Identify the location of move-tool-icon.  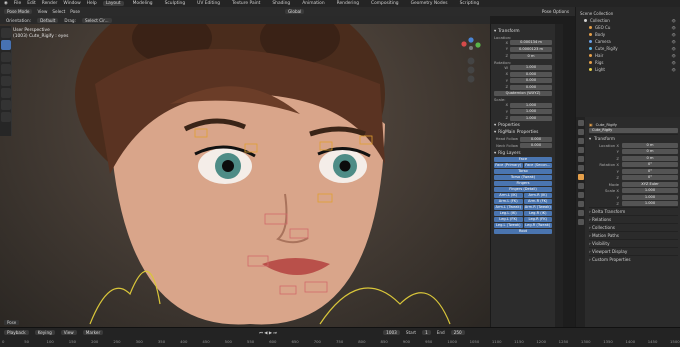
(6, 57).